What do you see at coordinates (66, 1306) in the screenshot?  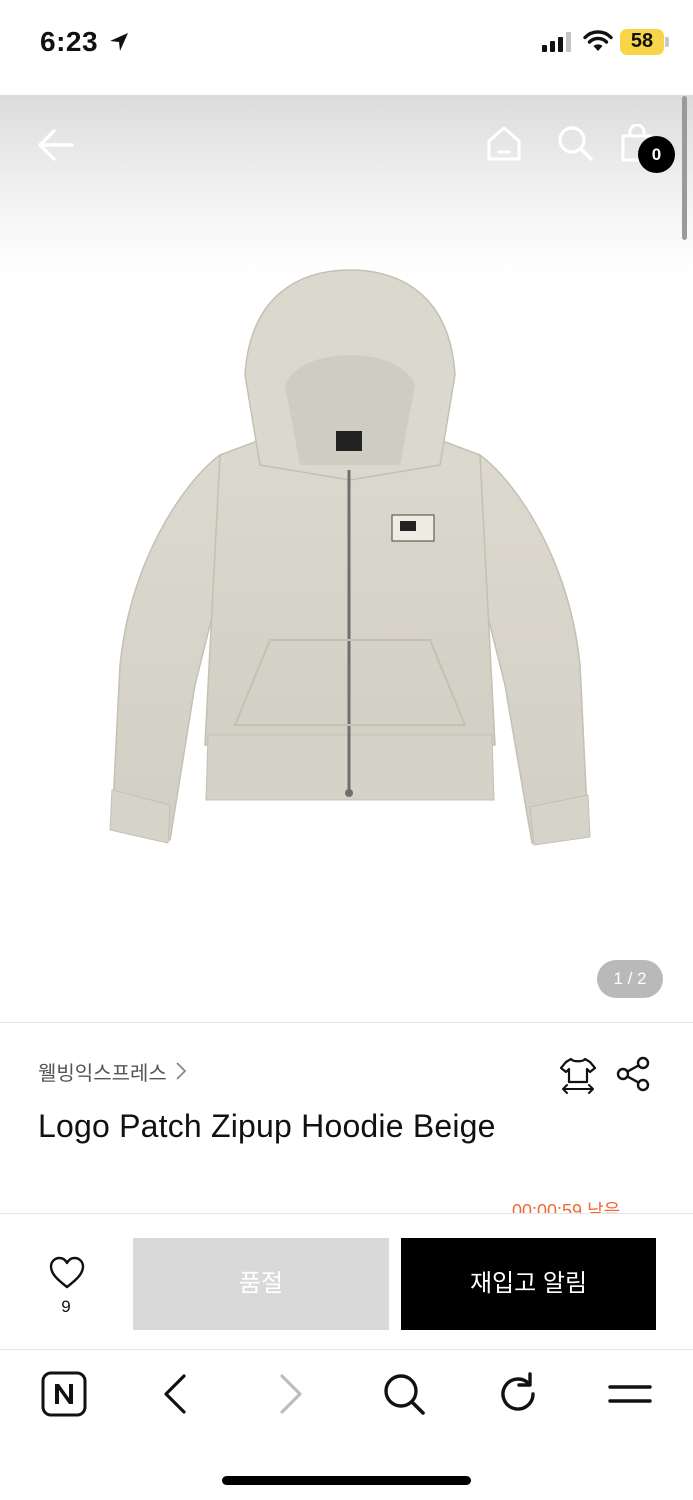 I see `like-count: 9` at bounding box center [66, 1306].